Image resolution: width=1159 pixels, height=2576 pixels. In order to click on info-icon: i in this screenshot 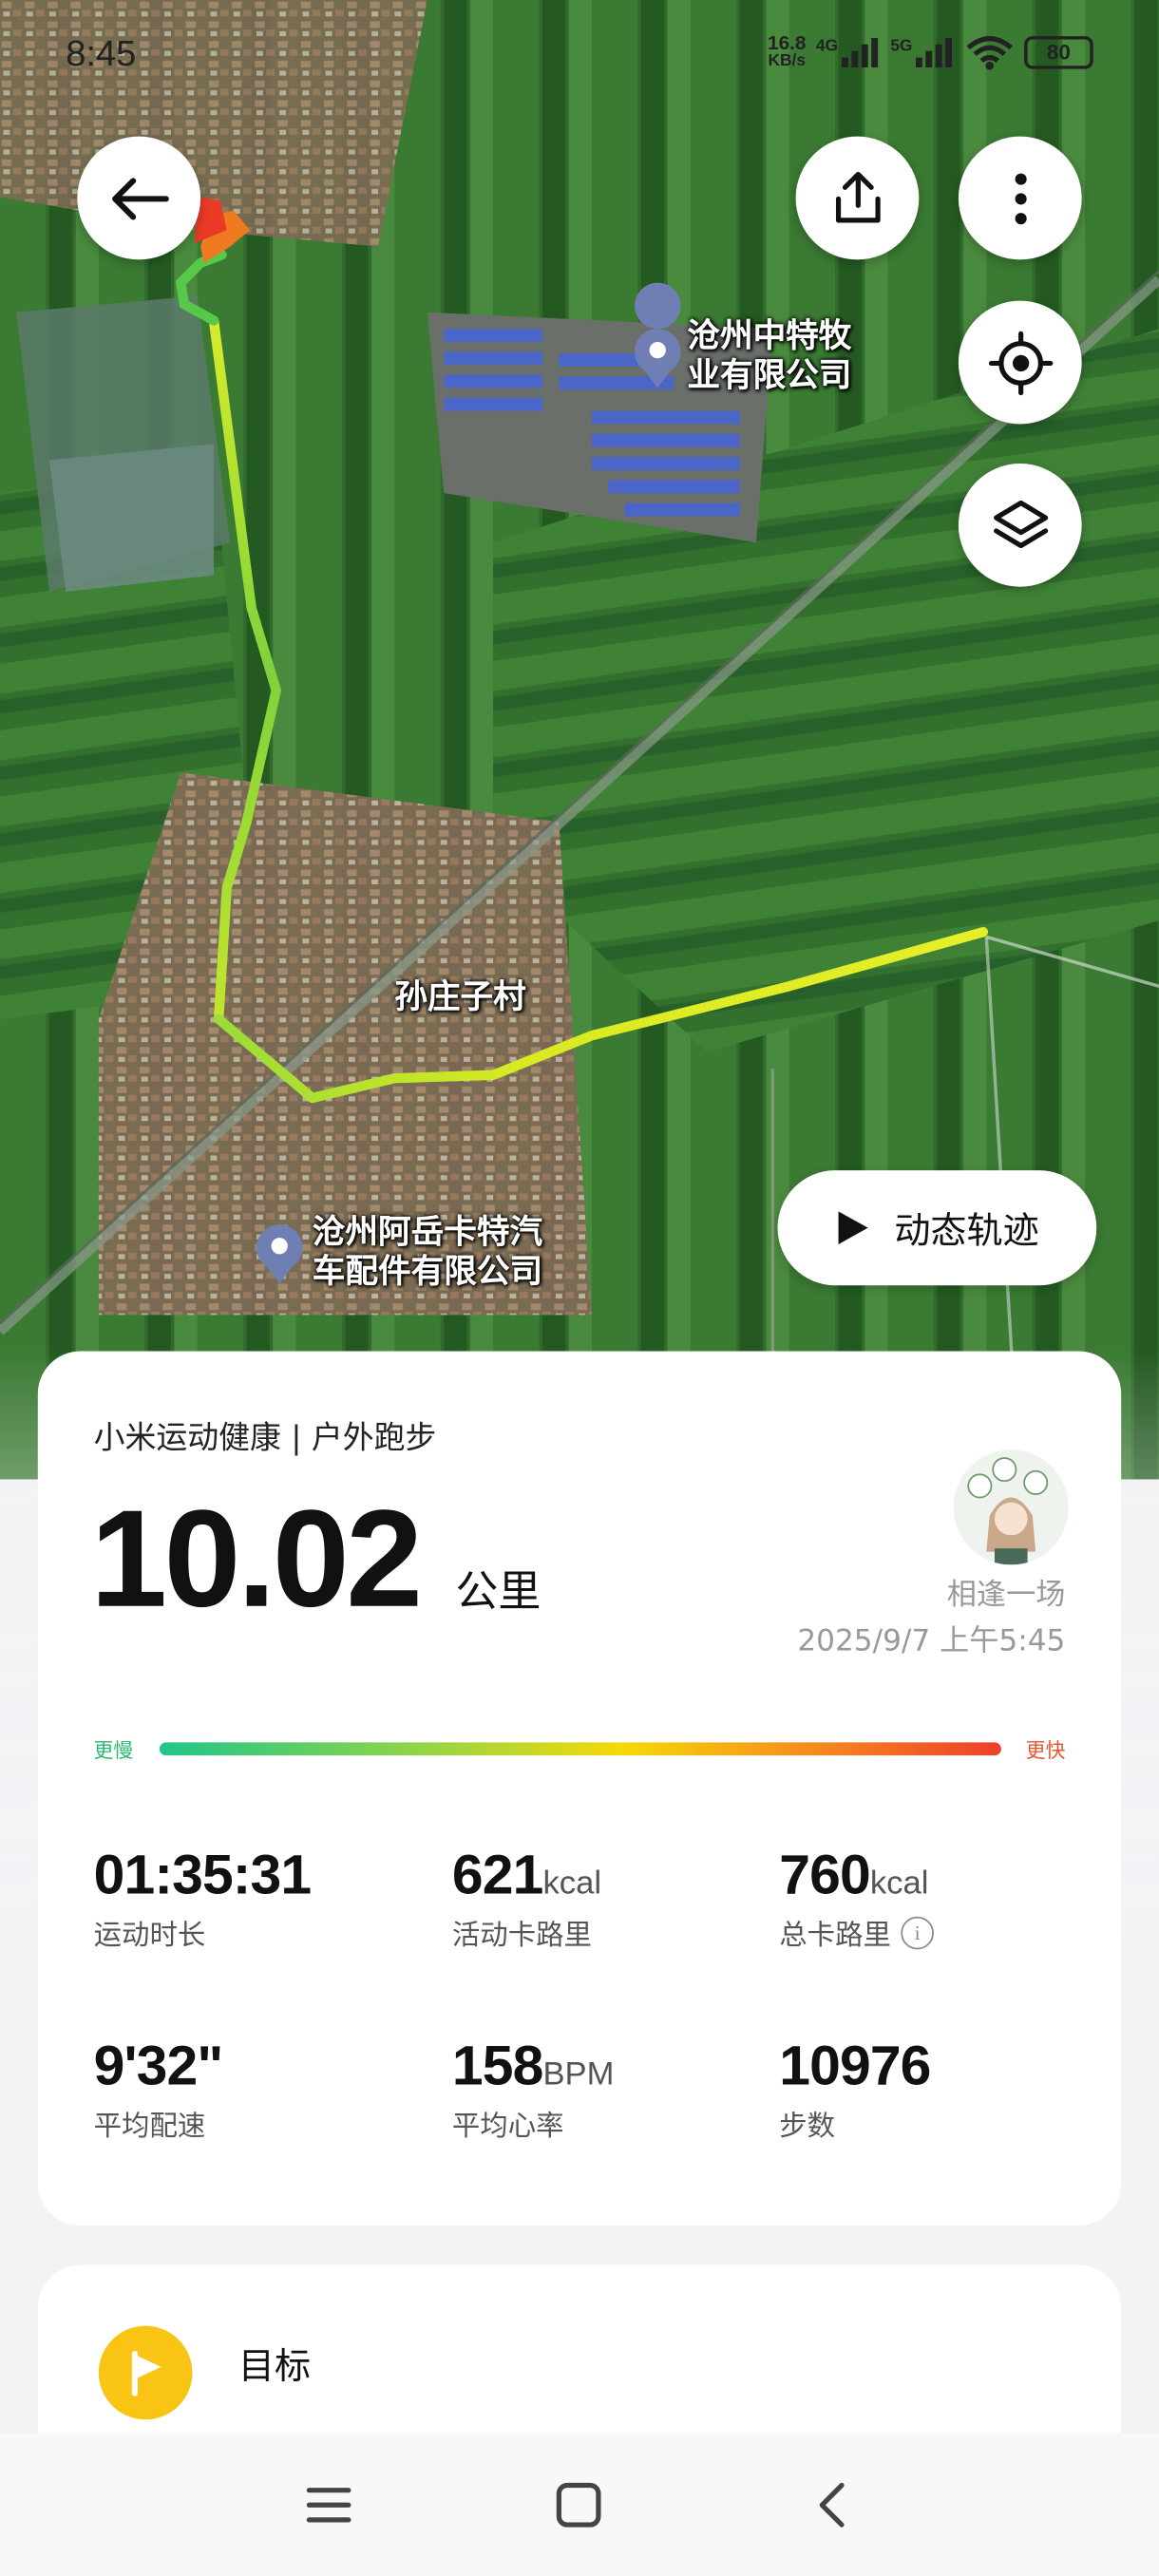, I will do `click(917, 1932)`.